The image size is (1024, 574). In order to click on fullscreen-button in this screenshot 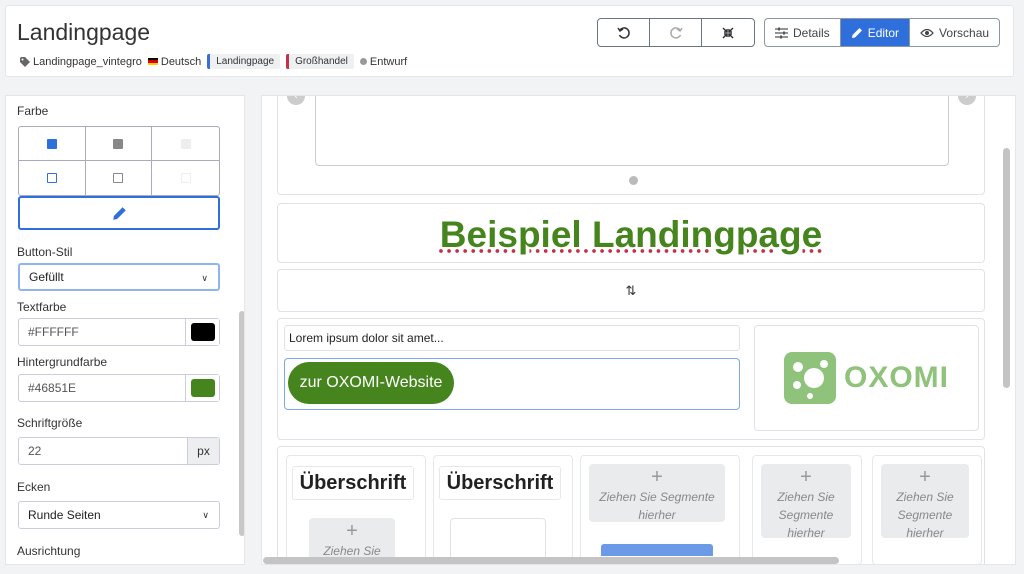, I will do `click(728, 32)`.